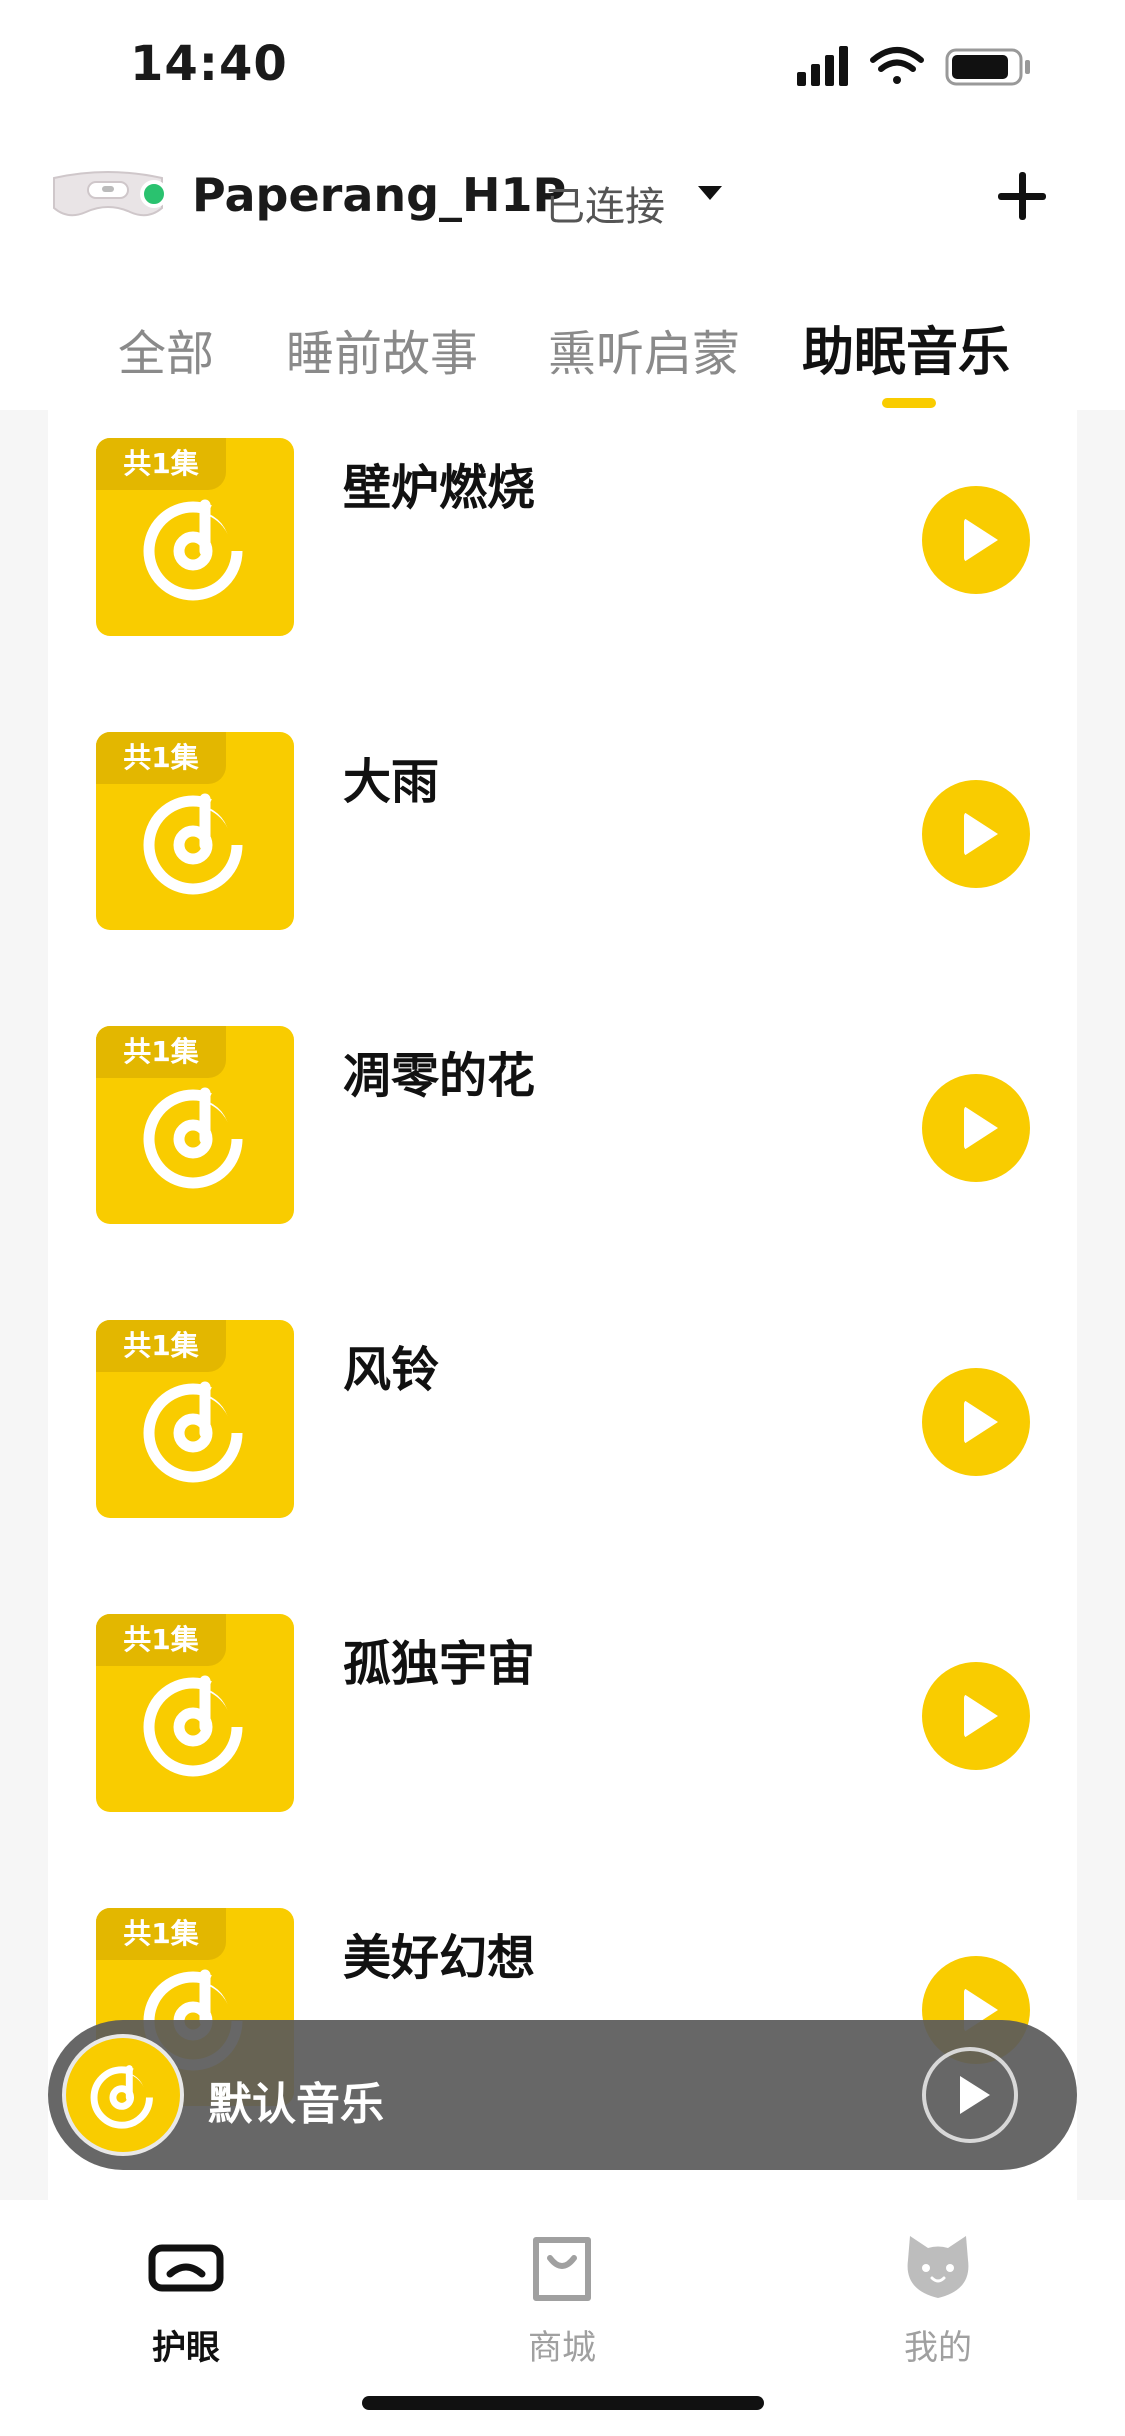 This screenshot has height=2436, width=1125. What do you see at coordinates (897, 65) in the screenshot?
I see `wifi-icon` at bounding box center [897, 65].